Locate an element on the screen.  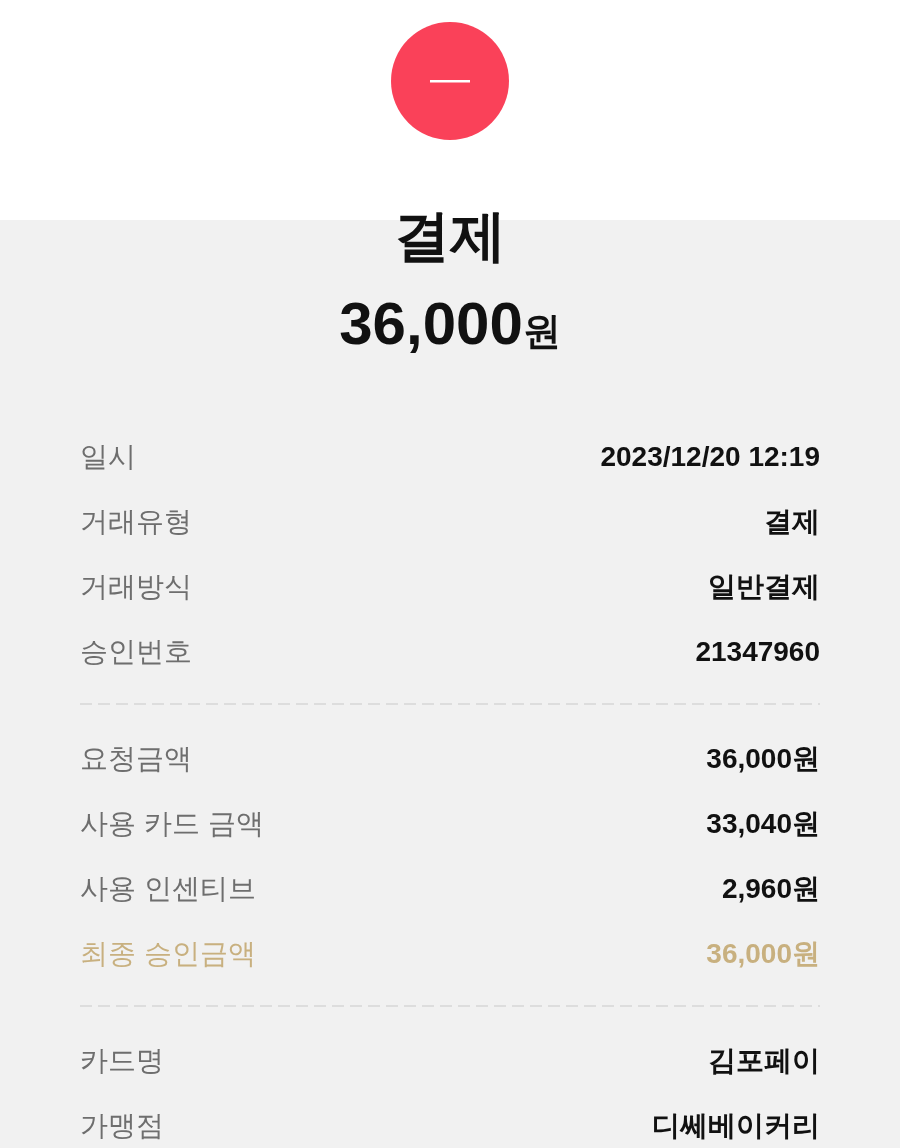
row-label: 승인번호 is located at coordinates (136, 651).